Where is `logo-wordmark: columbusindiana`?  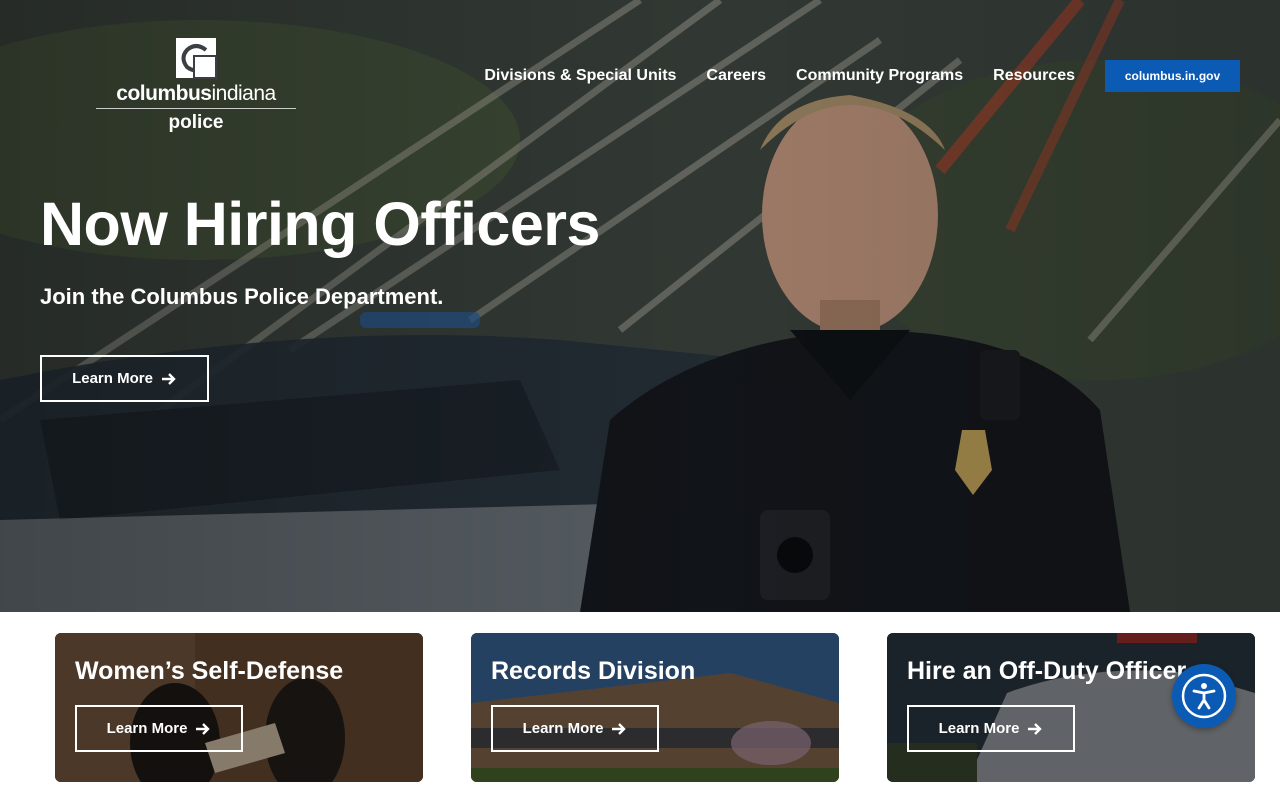
logo-wordmark: columbusindiana is located at coordinates (196, 94).